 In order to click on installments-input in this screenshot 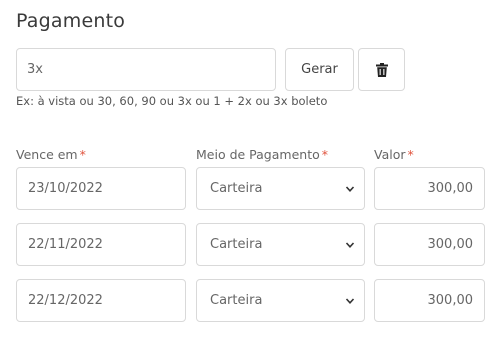, I will do `click(146, 69)`.